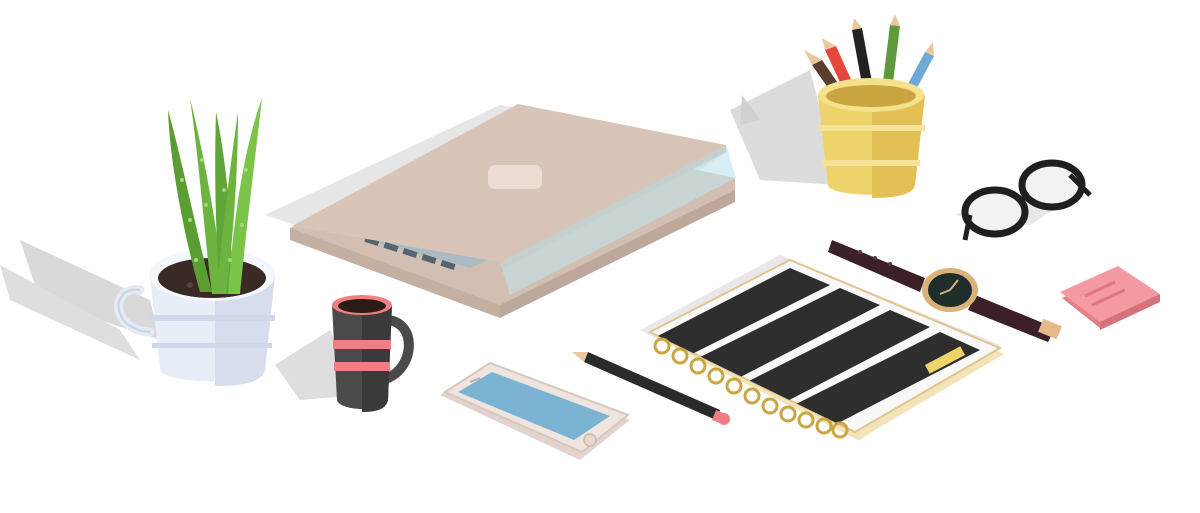 The image size is (1200, 513). I want to click on pencil-cup-icon, so click(832, 106).